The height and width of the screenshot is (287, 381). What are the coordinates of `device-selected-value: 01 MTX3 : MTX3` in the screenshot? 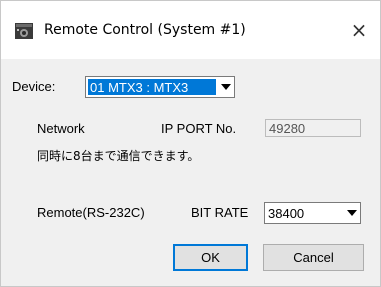 It's located at (152, 87).